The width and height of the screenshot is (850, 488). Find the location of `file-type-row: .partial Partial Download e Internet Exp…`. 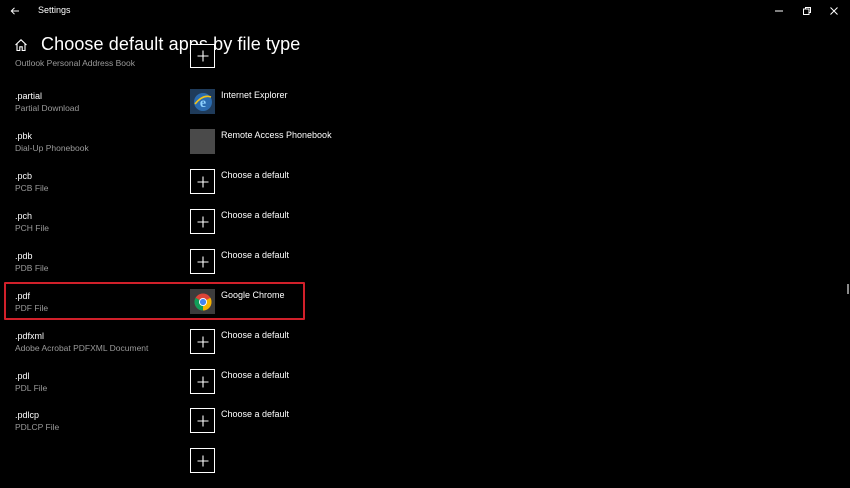

file-type-row: .partial Partial Download e Internet Exp… is located at coordinates (425, 109).